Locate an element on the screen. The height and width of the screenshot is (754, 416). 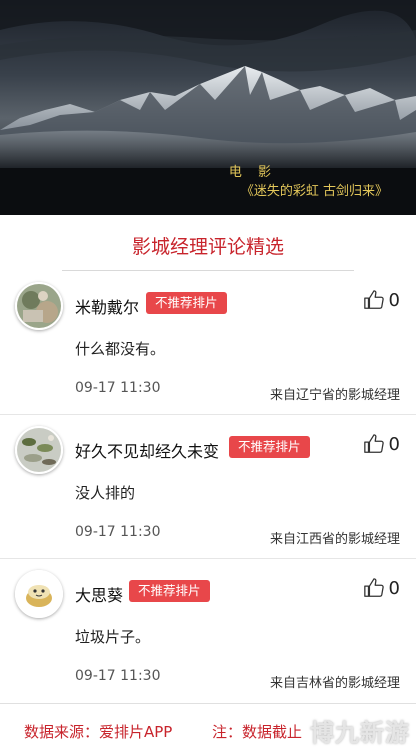
username: 好久不见却经久未变 is located at coordinates (147, 450).